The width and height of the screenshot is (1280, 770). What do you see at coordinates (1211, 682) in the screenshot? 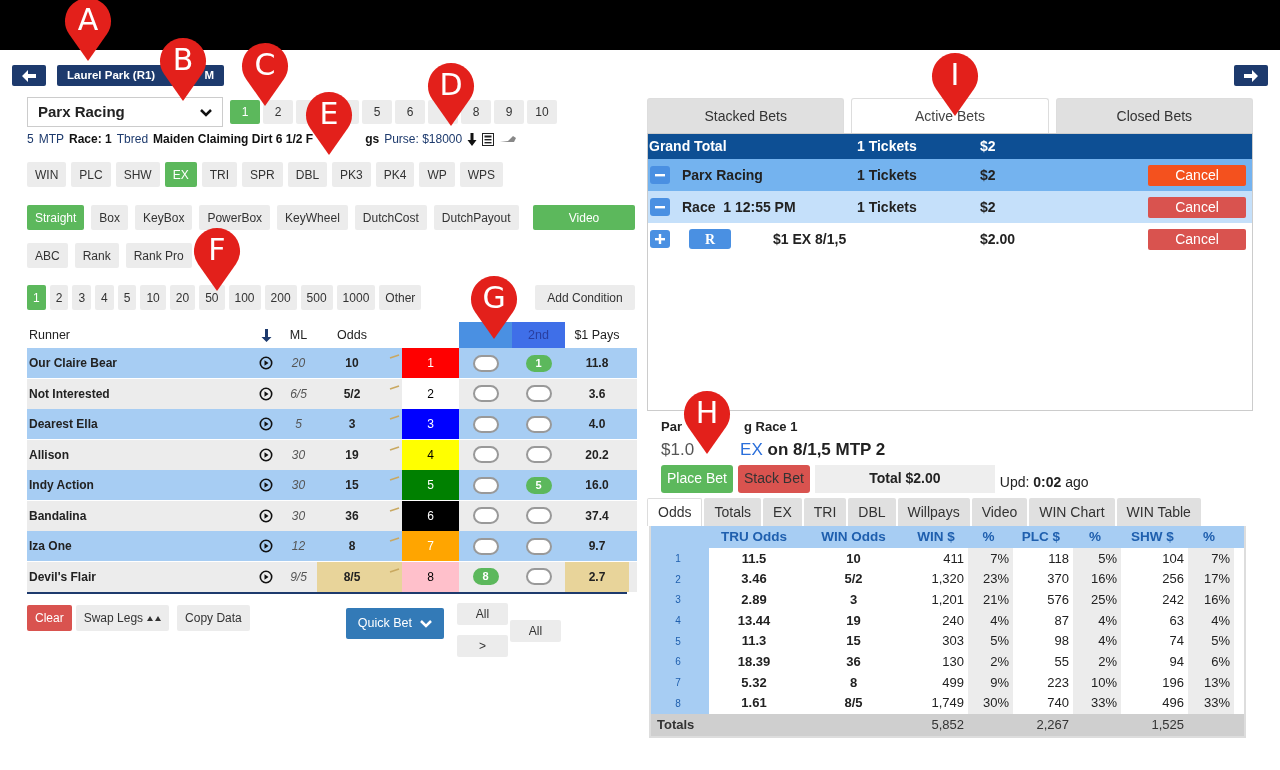
I see `table-cell: 13%` at bounding box center [1211, 682].